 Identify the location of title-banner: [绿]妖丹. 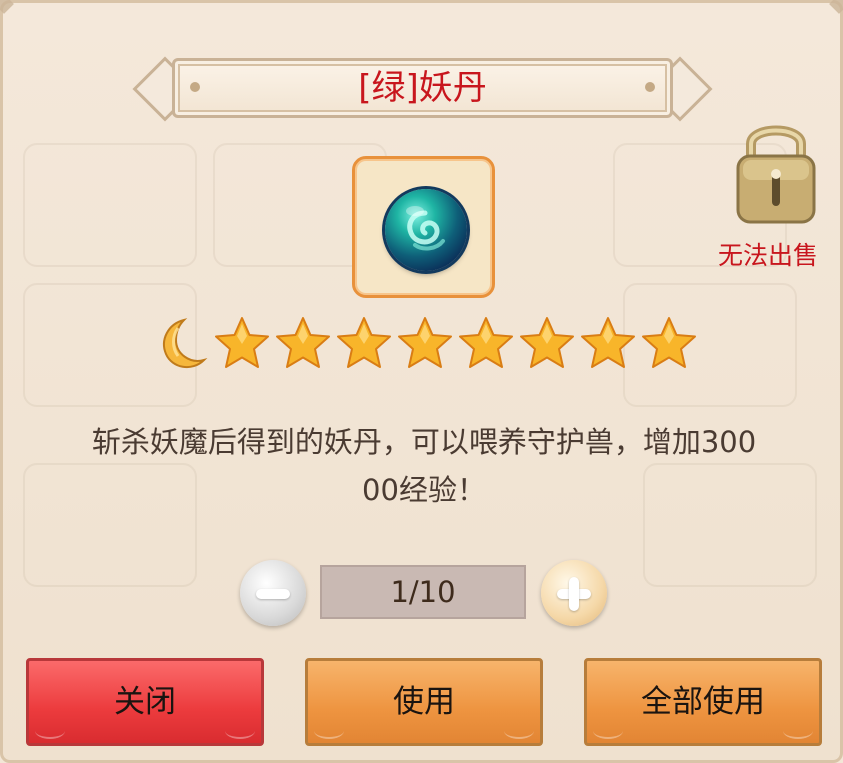
(422, 88).